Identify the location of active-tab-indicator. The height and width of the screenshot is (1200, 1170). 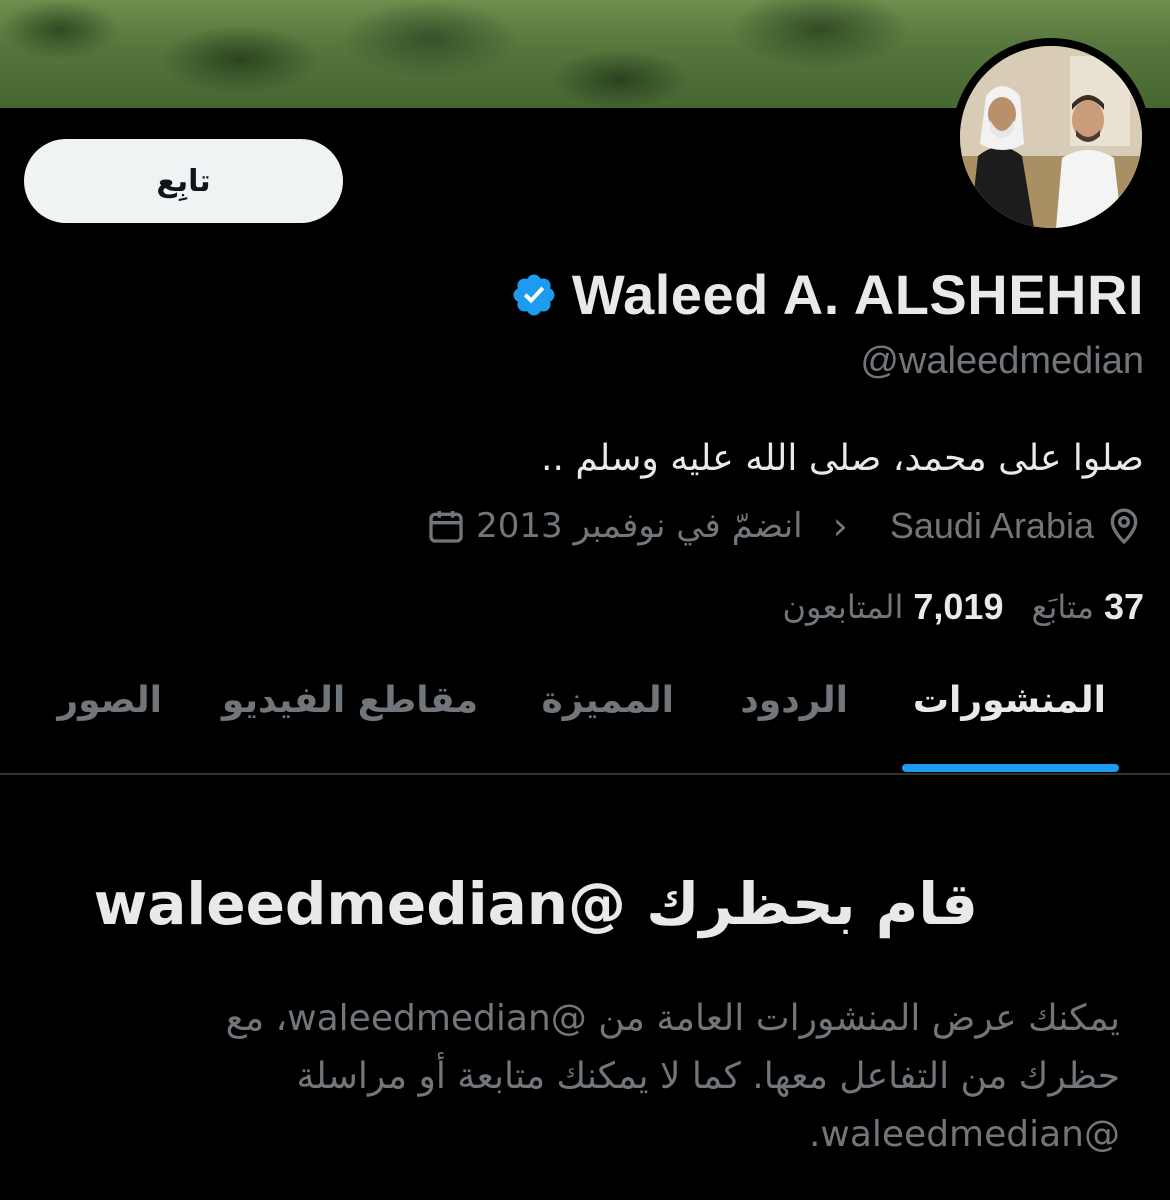
(1010, 768).